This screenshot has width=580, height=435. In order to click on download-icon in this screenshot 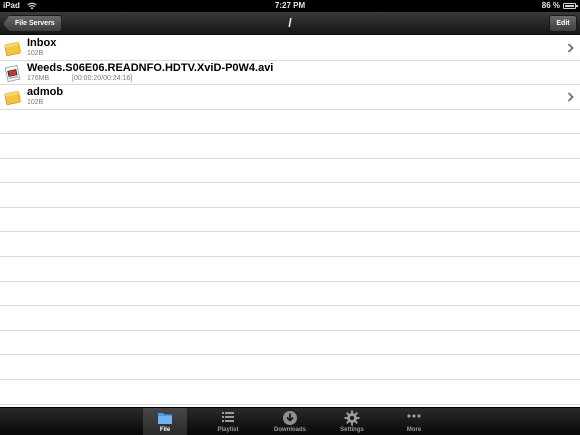, I will do `click(290, 418)`.